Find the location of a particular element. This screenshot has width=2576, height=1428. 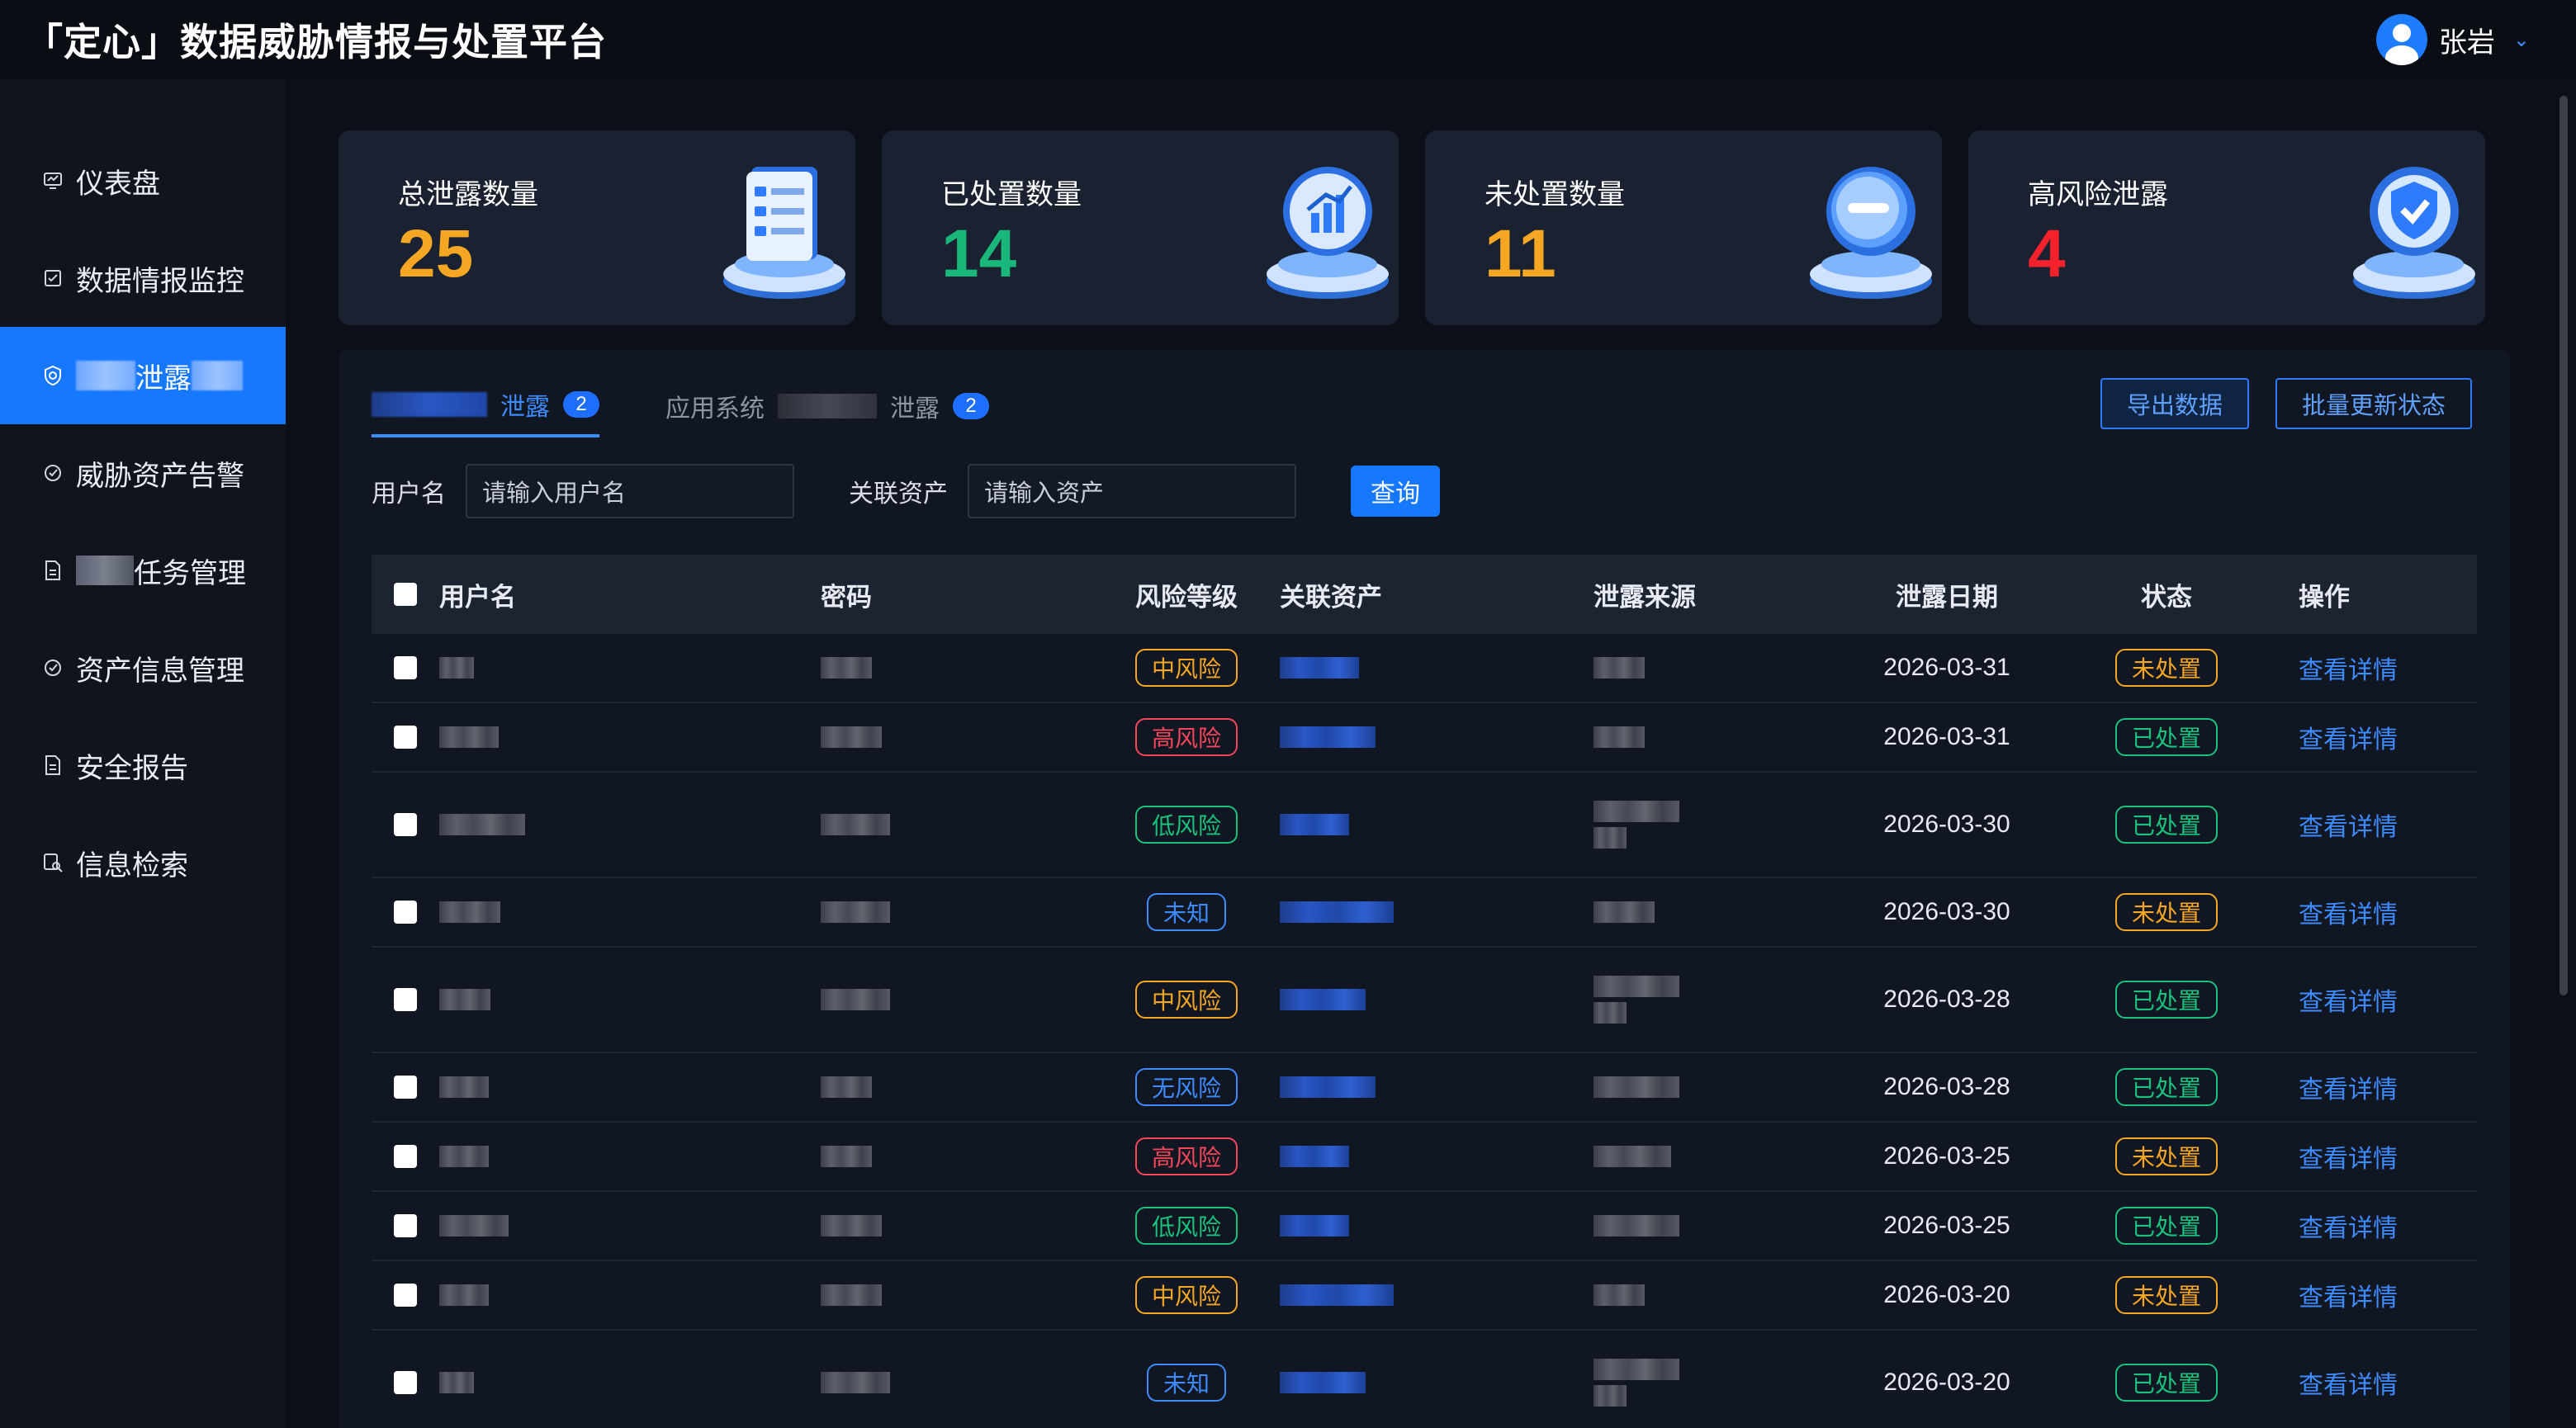

stat-card-handled: 已处置数量 14 is located at coordinates (1140, 227).